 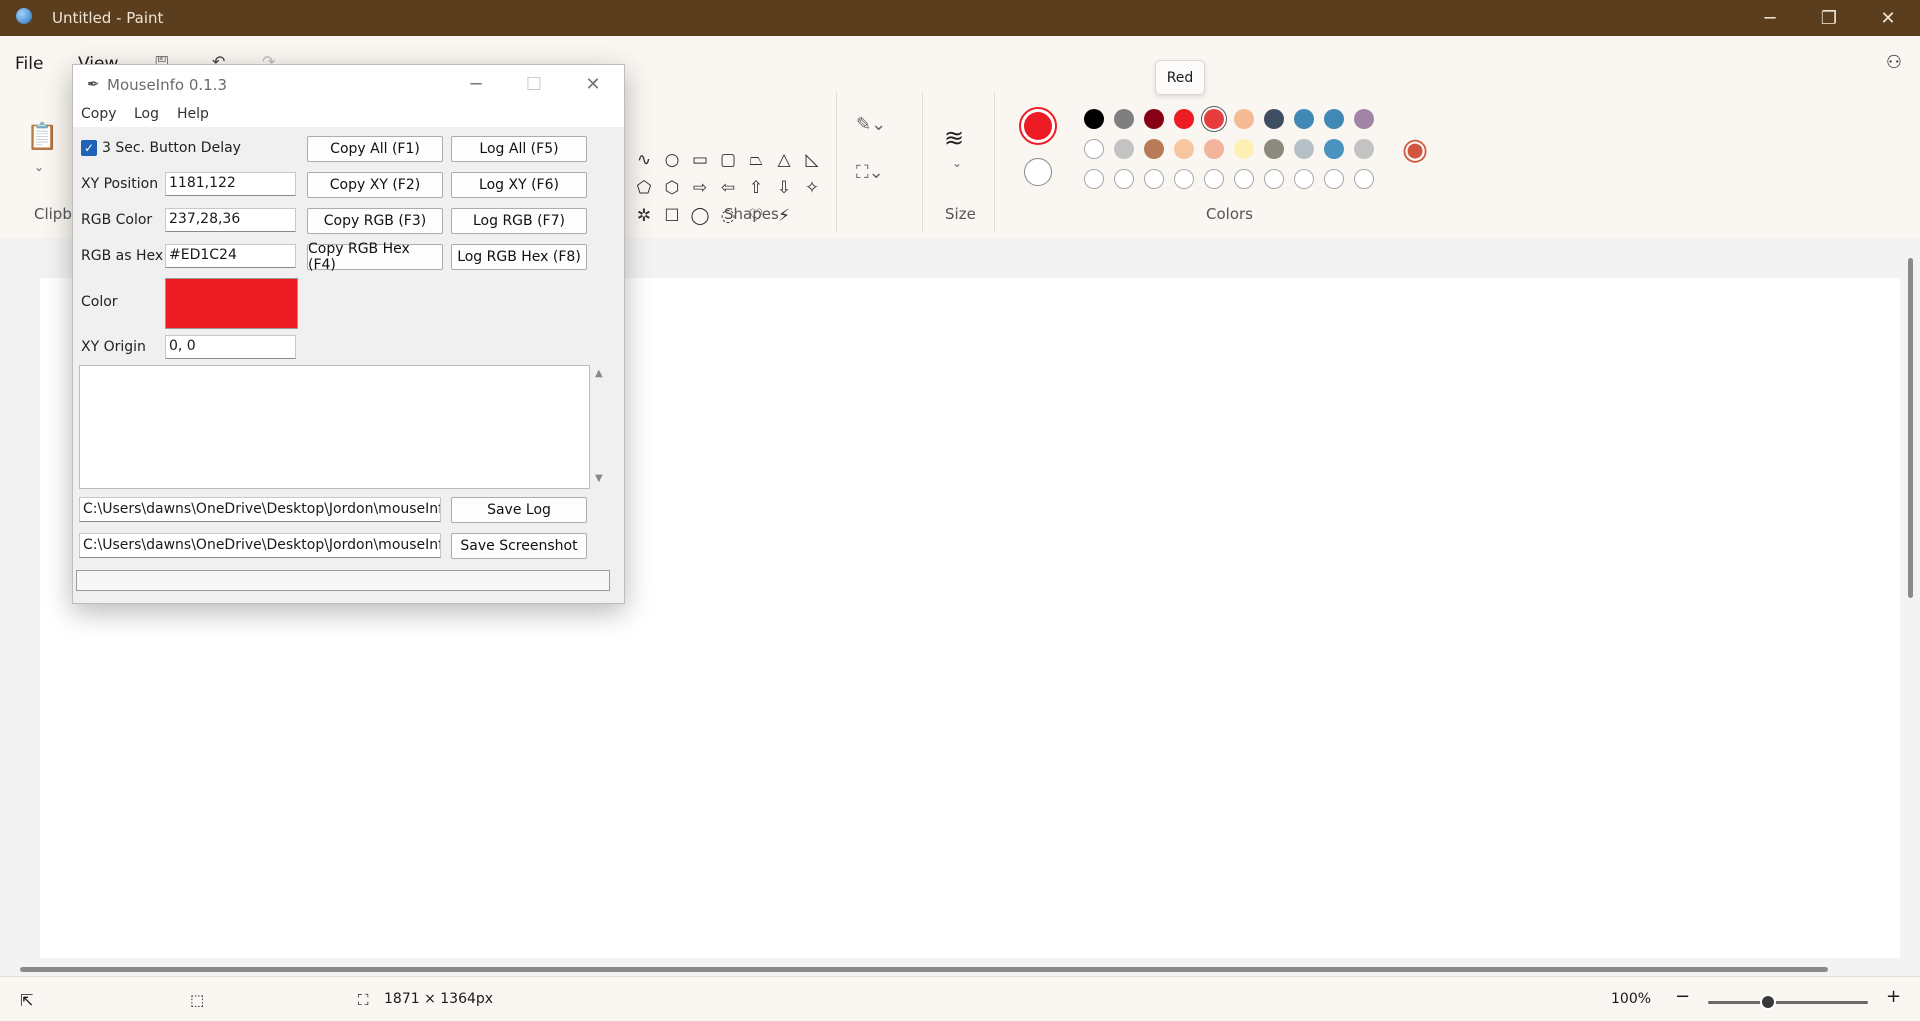 What do you see at coordinates (1180, 77) in the screenshot?
I see `color-tooltip: Red` at bounding box center [1180, 77].